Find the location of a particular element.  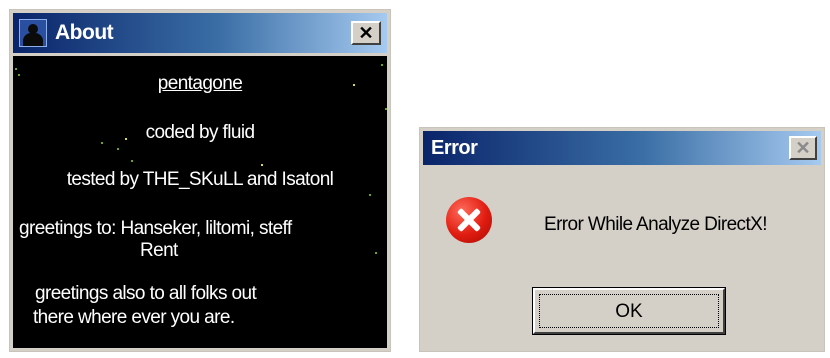

greetings-text: greetings to: Hanseker, liltomi, steff is located at coordinates (155, 228).